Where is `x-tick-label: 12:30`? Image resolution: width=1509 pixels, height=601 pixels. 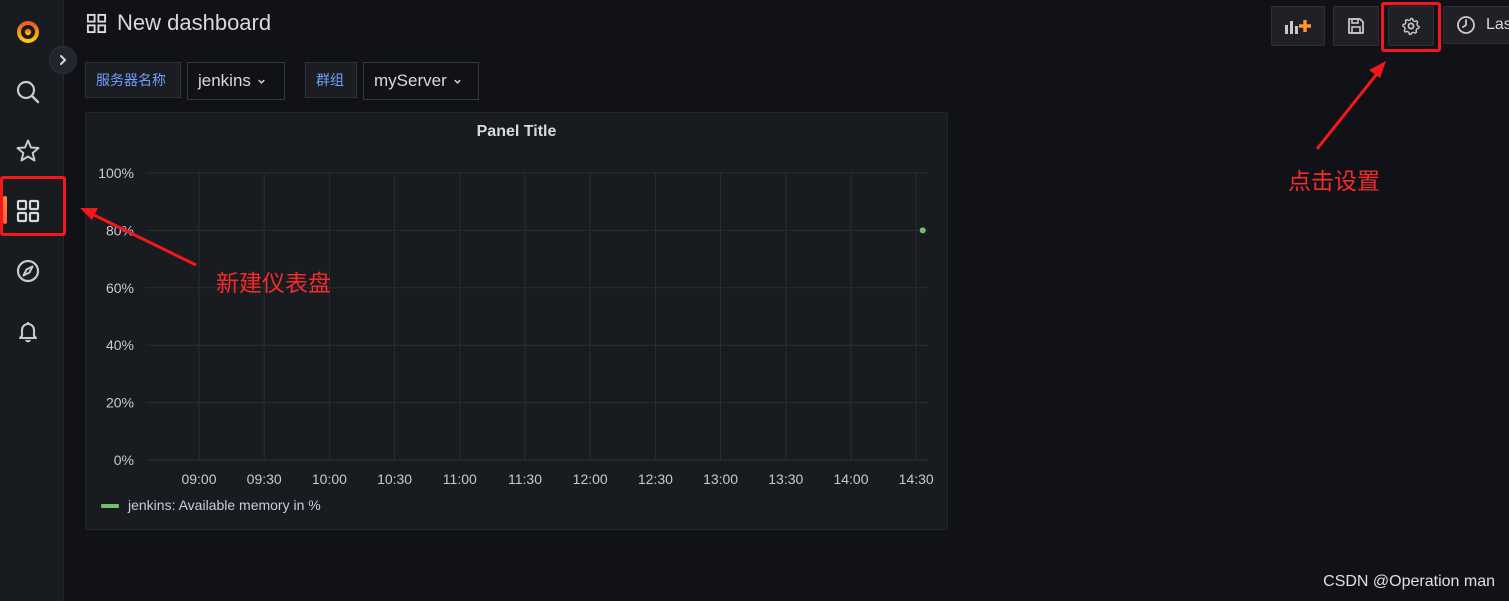 x-tick-label: 12:30 is located at coordinates (655, 479).